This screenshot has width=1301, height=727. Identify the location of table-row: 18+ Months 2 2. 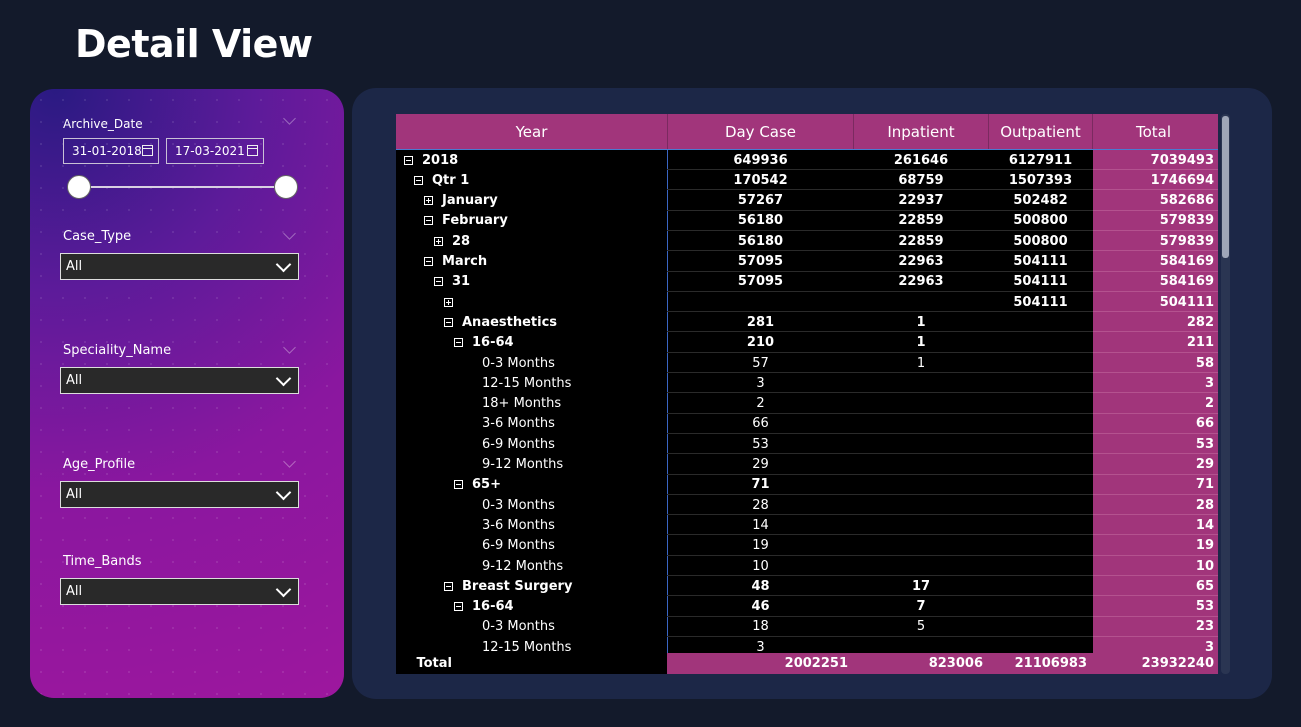
(807, 404).